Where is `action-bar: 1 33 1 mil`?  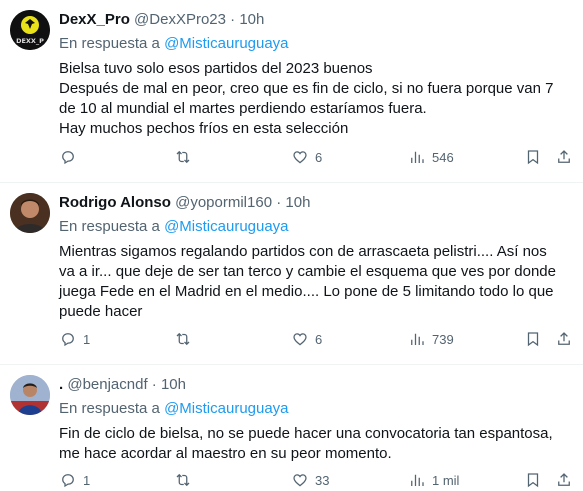 action-bar: 1 33 1 mil is located at coordinates (316, 480).